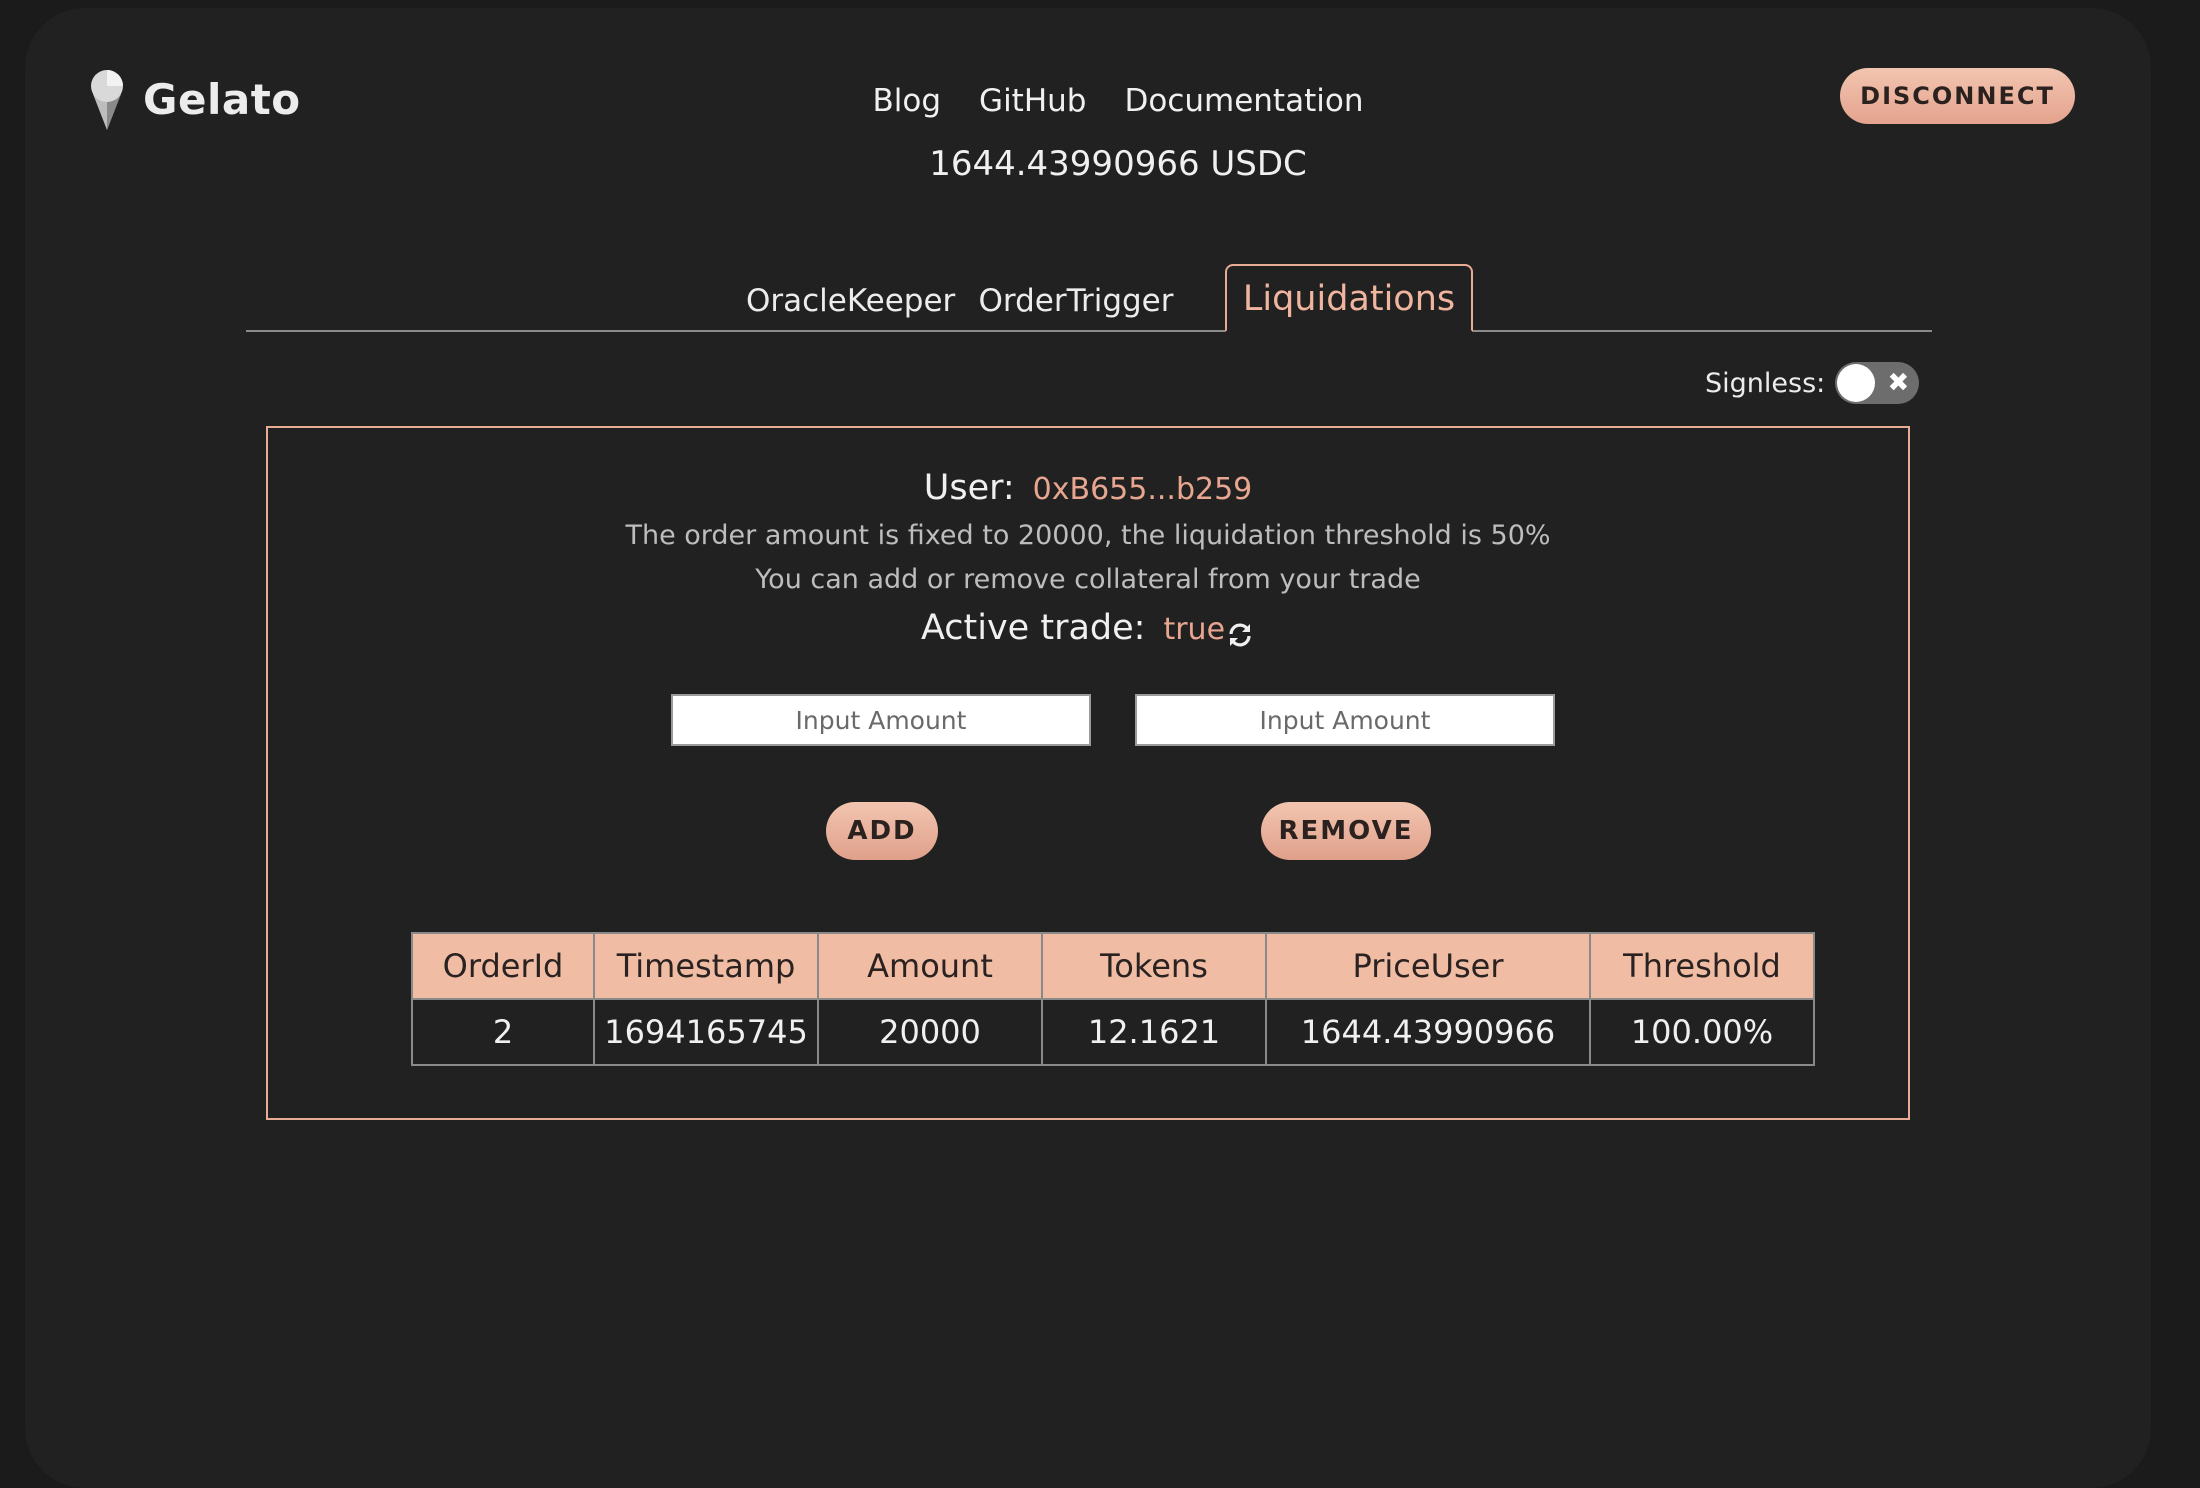 The height and width of the screenshot is (1488, 2200). What do you see at coordinates (882, 831) in the screenshot?
I see `add-collateral-button: ADD` at bounding box center [882, 831].